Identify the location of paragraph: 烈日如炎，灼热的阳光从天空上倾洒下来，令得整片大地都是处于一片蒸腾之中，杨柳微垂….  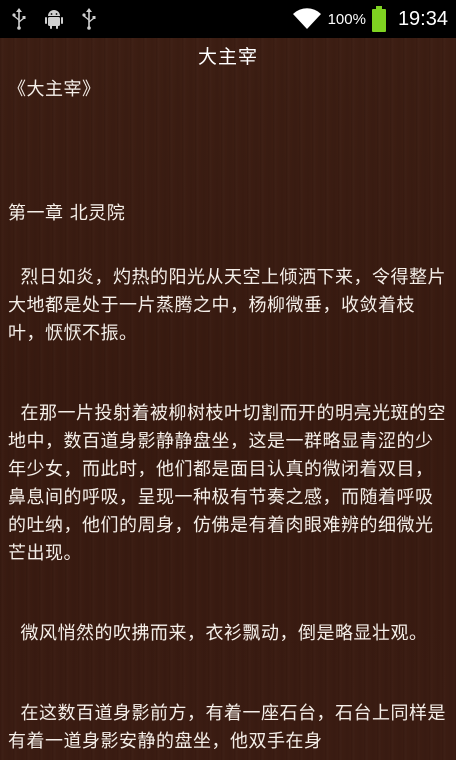
(227, 305).